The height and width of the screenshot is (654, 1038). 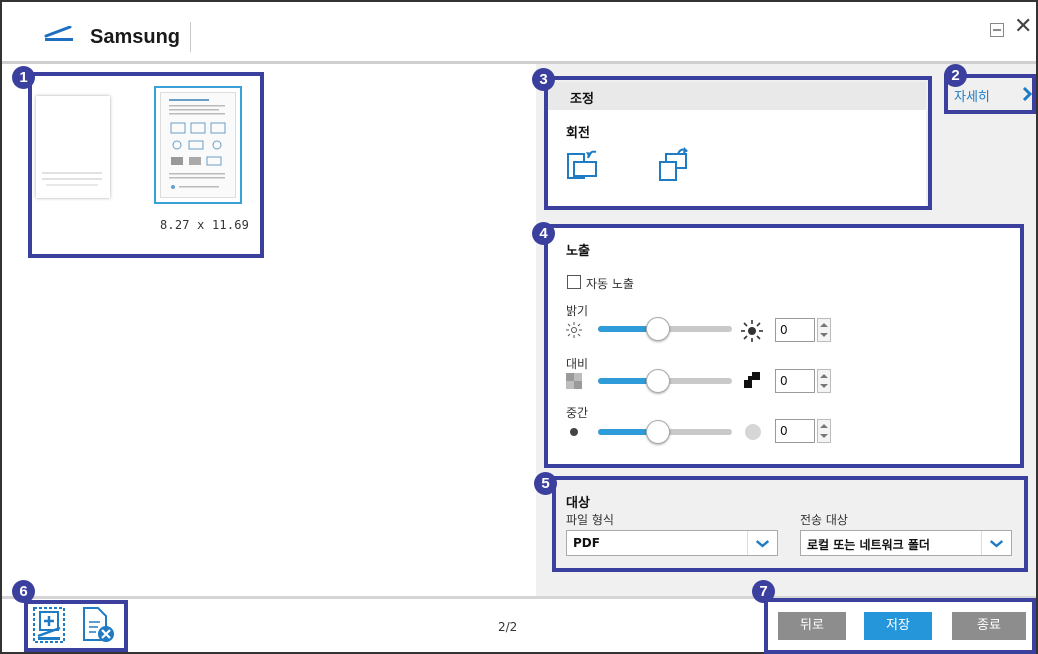 I want to click on annotation-badge-2: 2, so click(x=955, y=75).